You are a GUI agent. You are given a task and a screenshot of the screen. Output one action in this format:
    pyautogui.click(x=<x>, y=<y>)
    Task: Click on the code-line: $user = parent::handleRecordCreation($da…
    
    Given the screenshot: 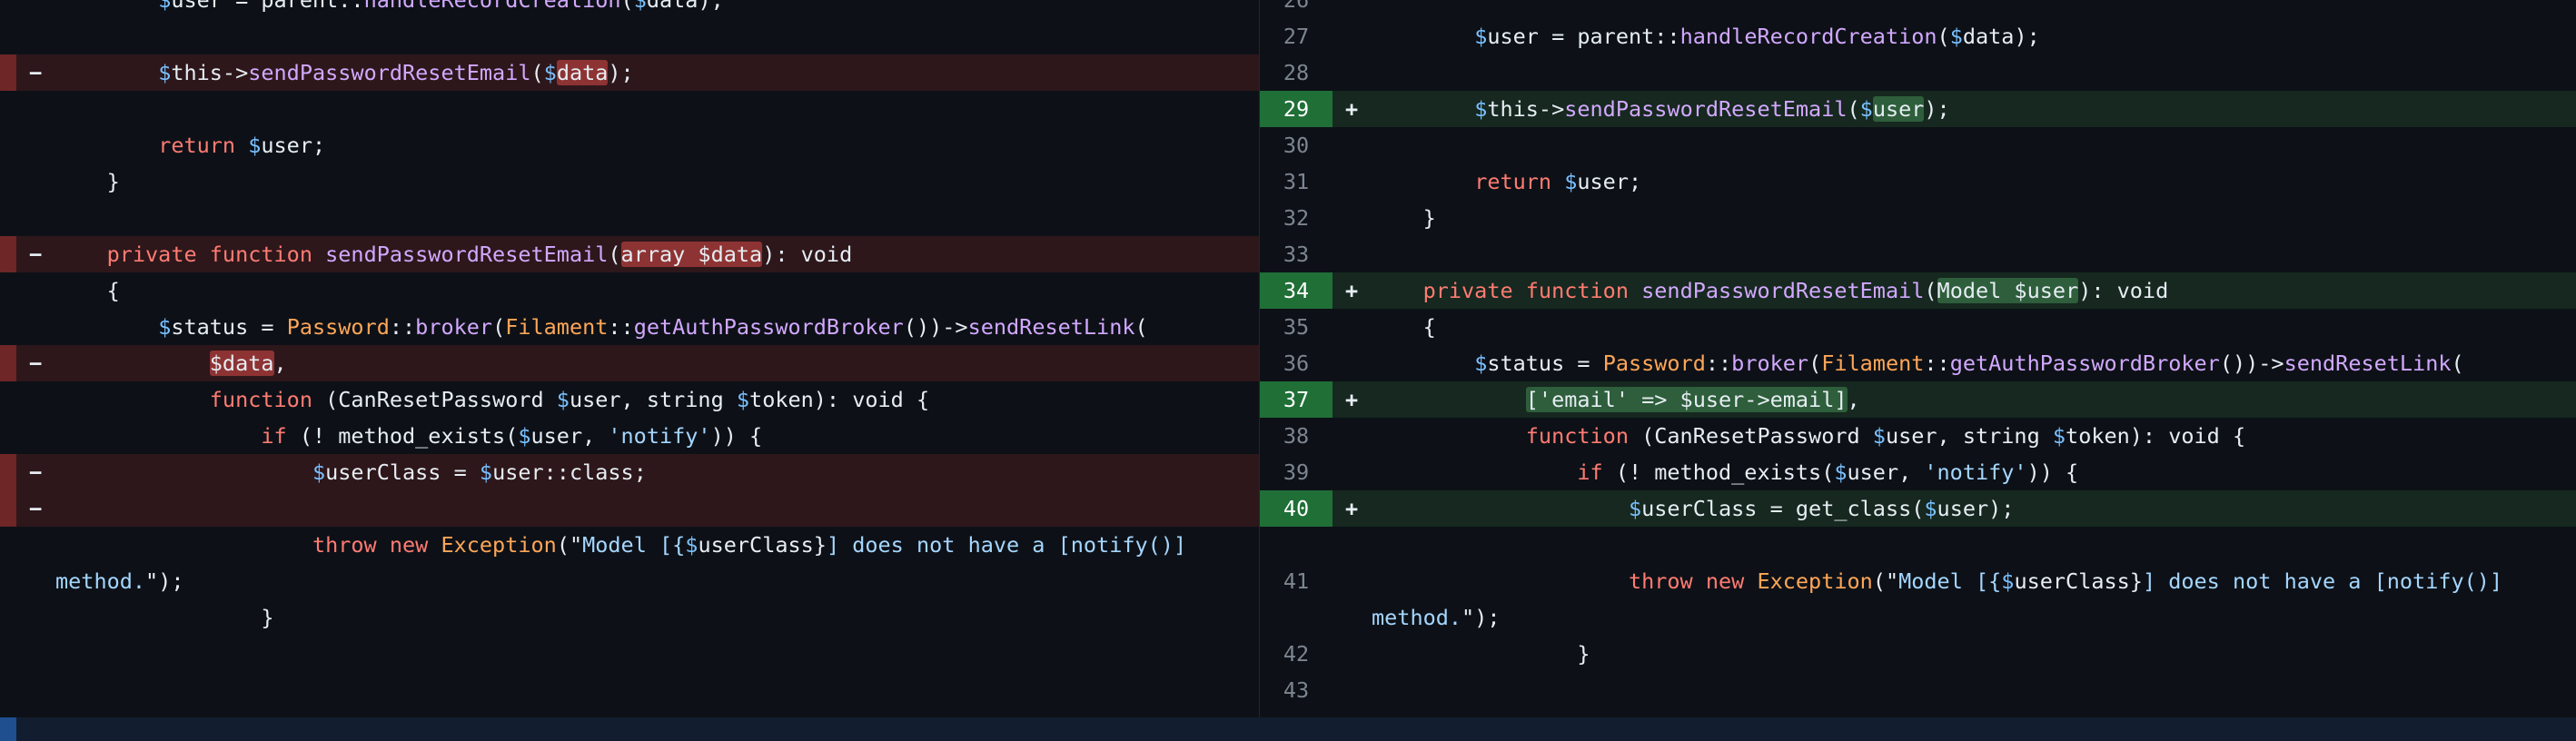 What is the action you would take?
    pyautogui.click(x=1706, y=36)
    